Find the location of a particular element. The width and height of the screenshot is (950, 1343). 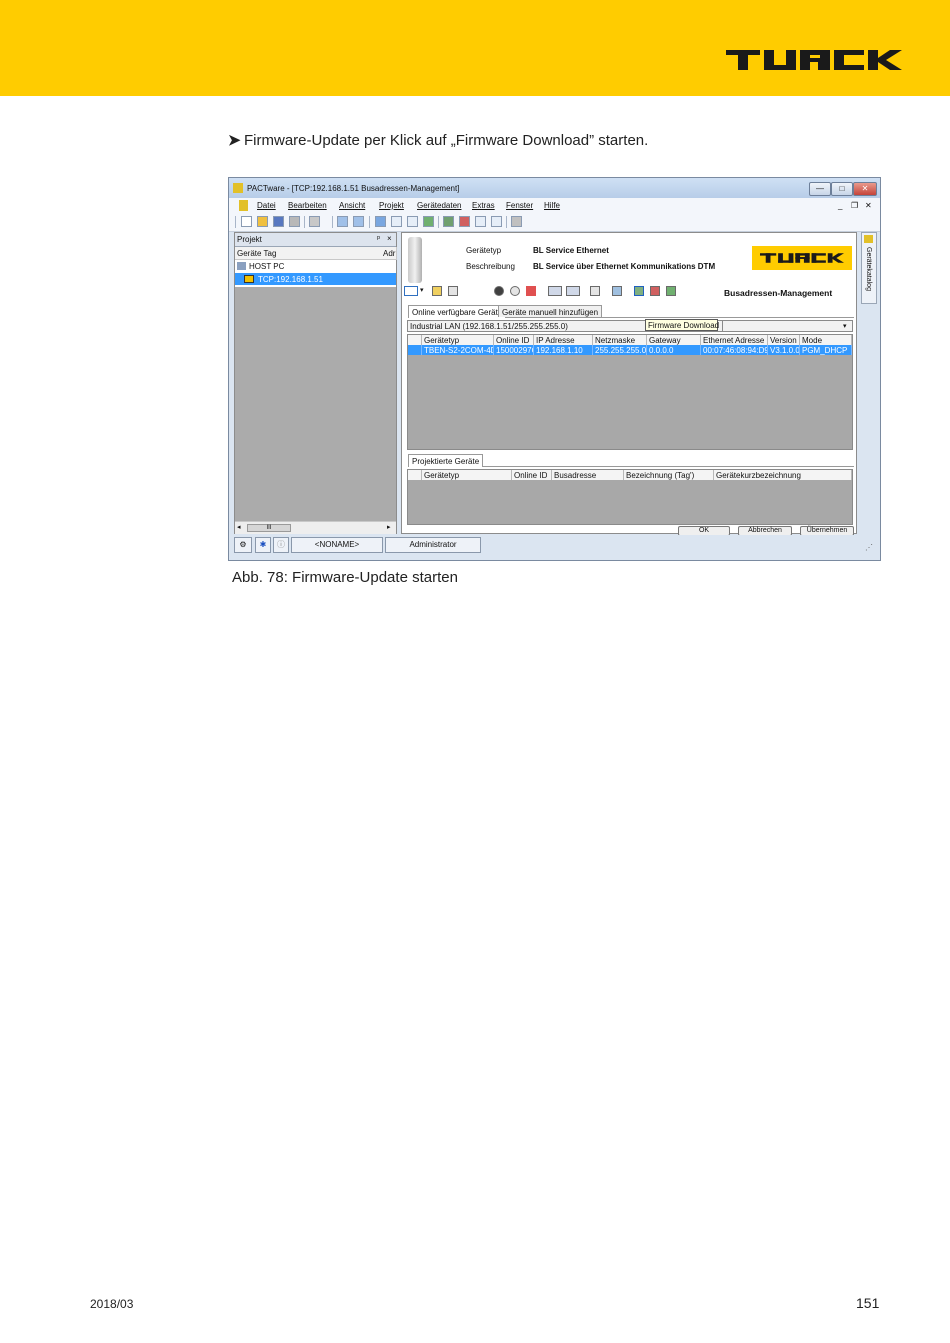

close-button: ✕ is located at coordinates (865, 189).